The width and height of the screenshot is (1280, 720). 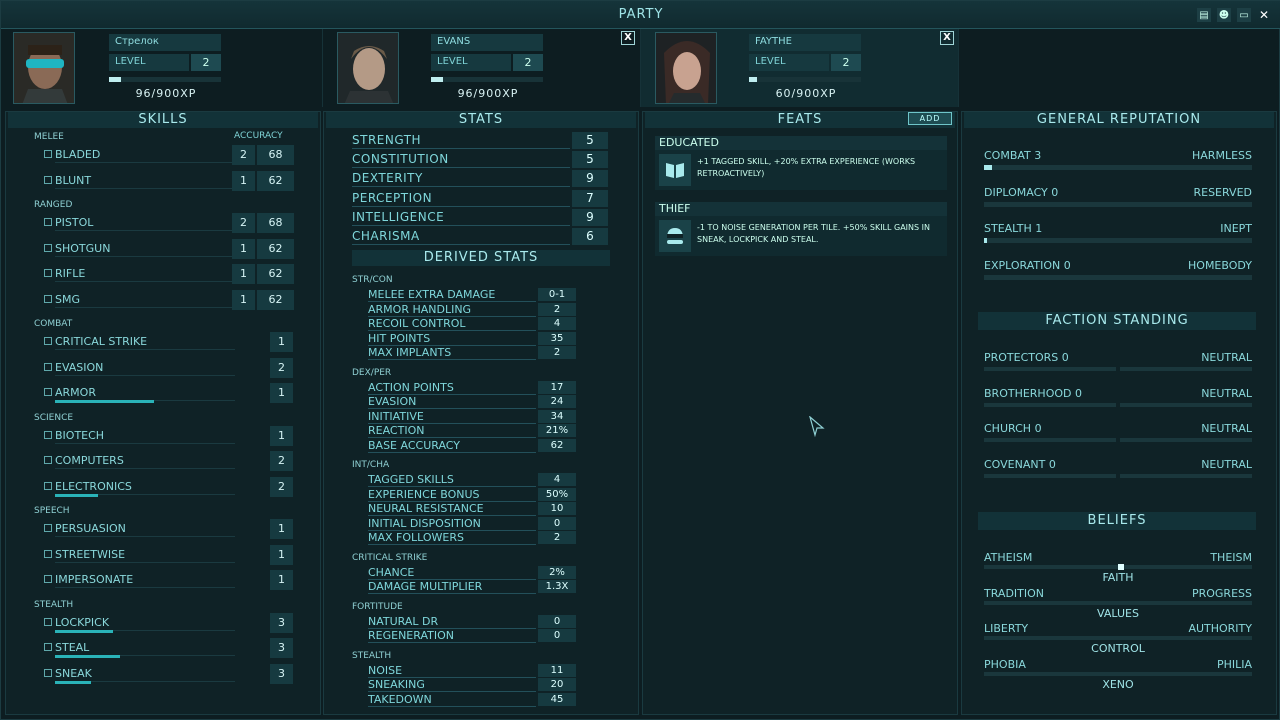 I want to click on skill-row: ARMOR 1, so click(x=169, y=393).